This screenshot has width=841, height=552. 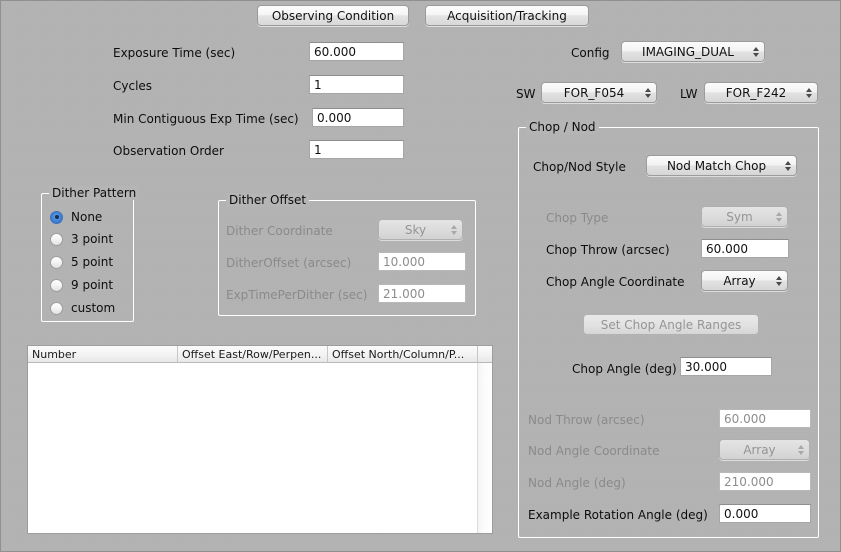 What do you see at coordinates (562, 127) in the screenshot?
I see `chop-nod-group-title: Chop / Nod` at bounding box center [562, 127].